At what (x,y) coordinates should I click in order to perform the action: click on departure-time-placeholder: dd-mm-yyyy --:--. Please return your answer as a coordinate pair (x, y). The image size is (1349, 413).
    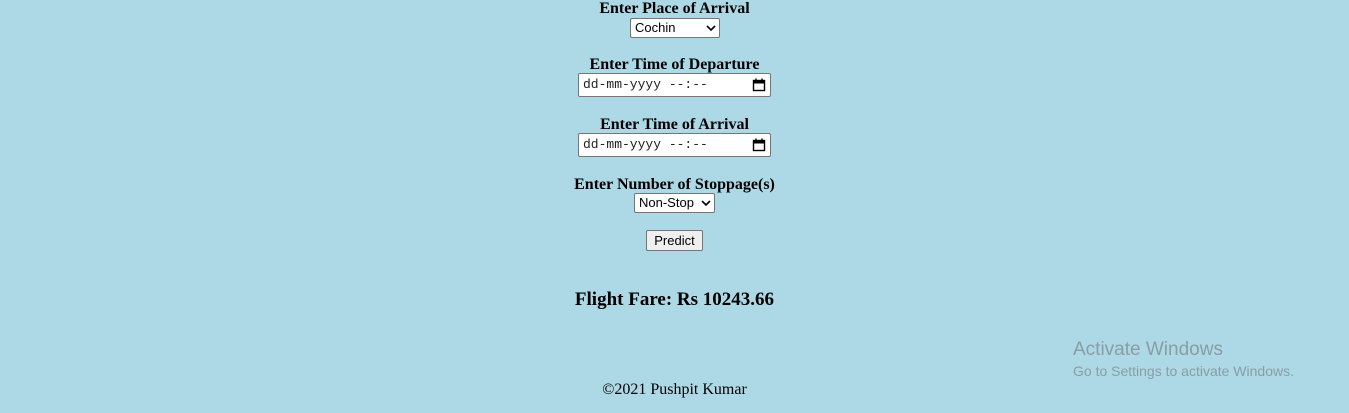
    Looking at the image, I should click on (645, 84).